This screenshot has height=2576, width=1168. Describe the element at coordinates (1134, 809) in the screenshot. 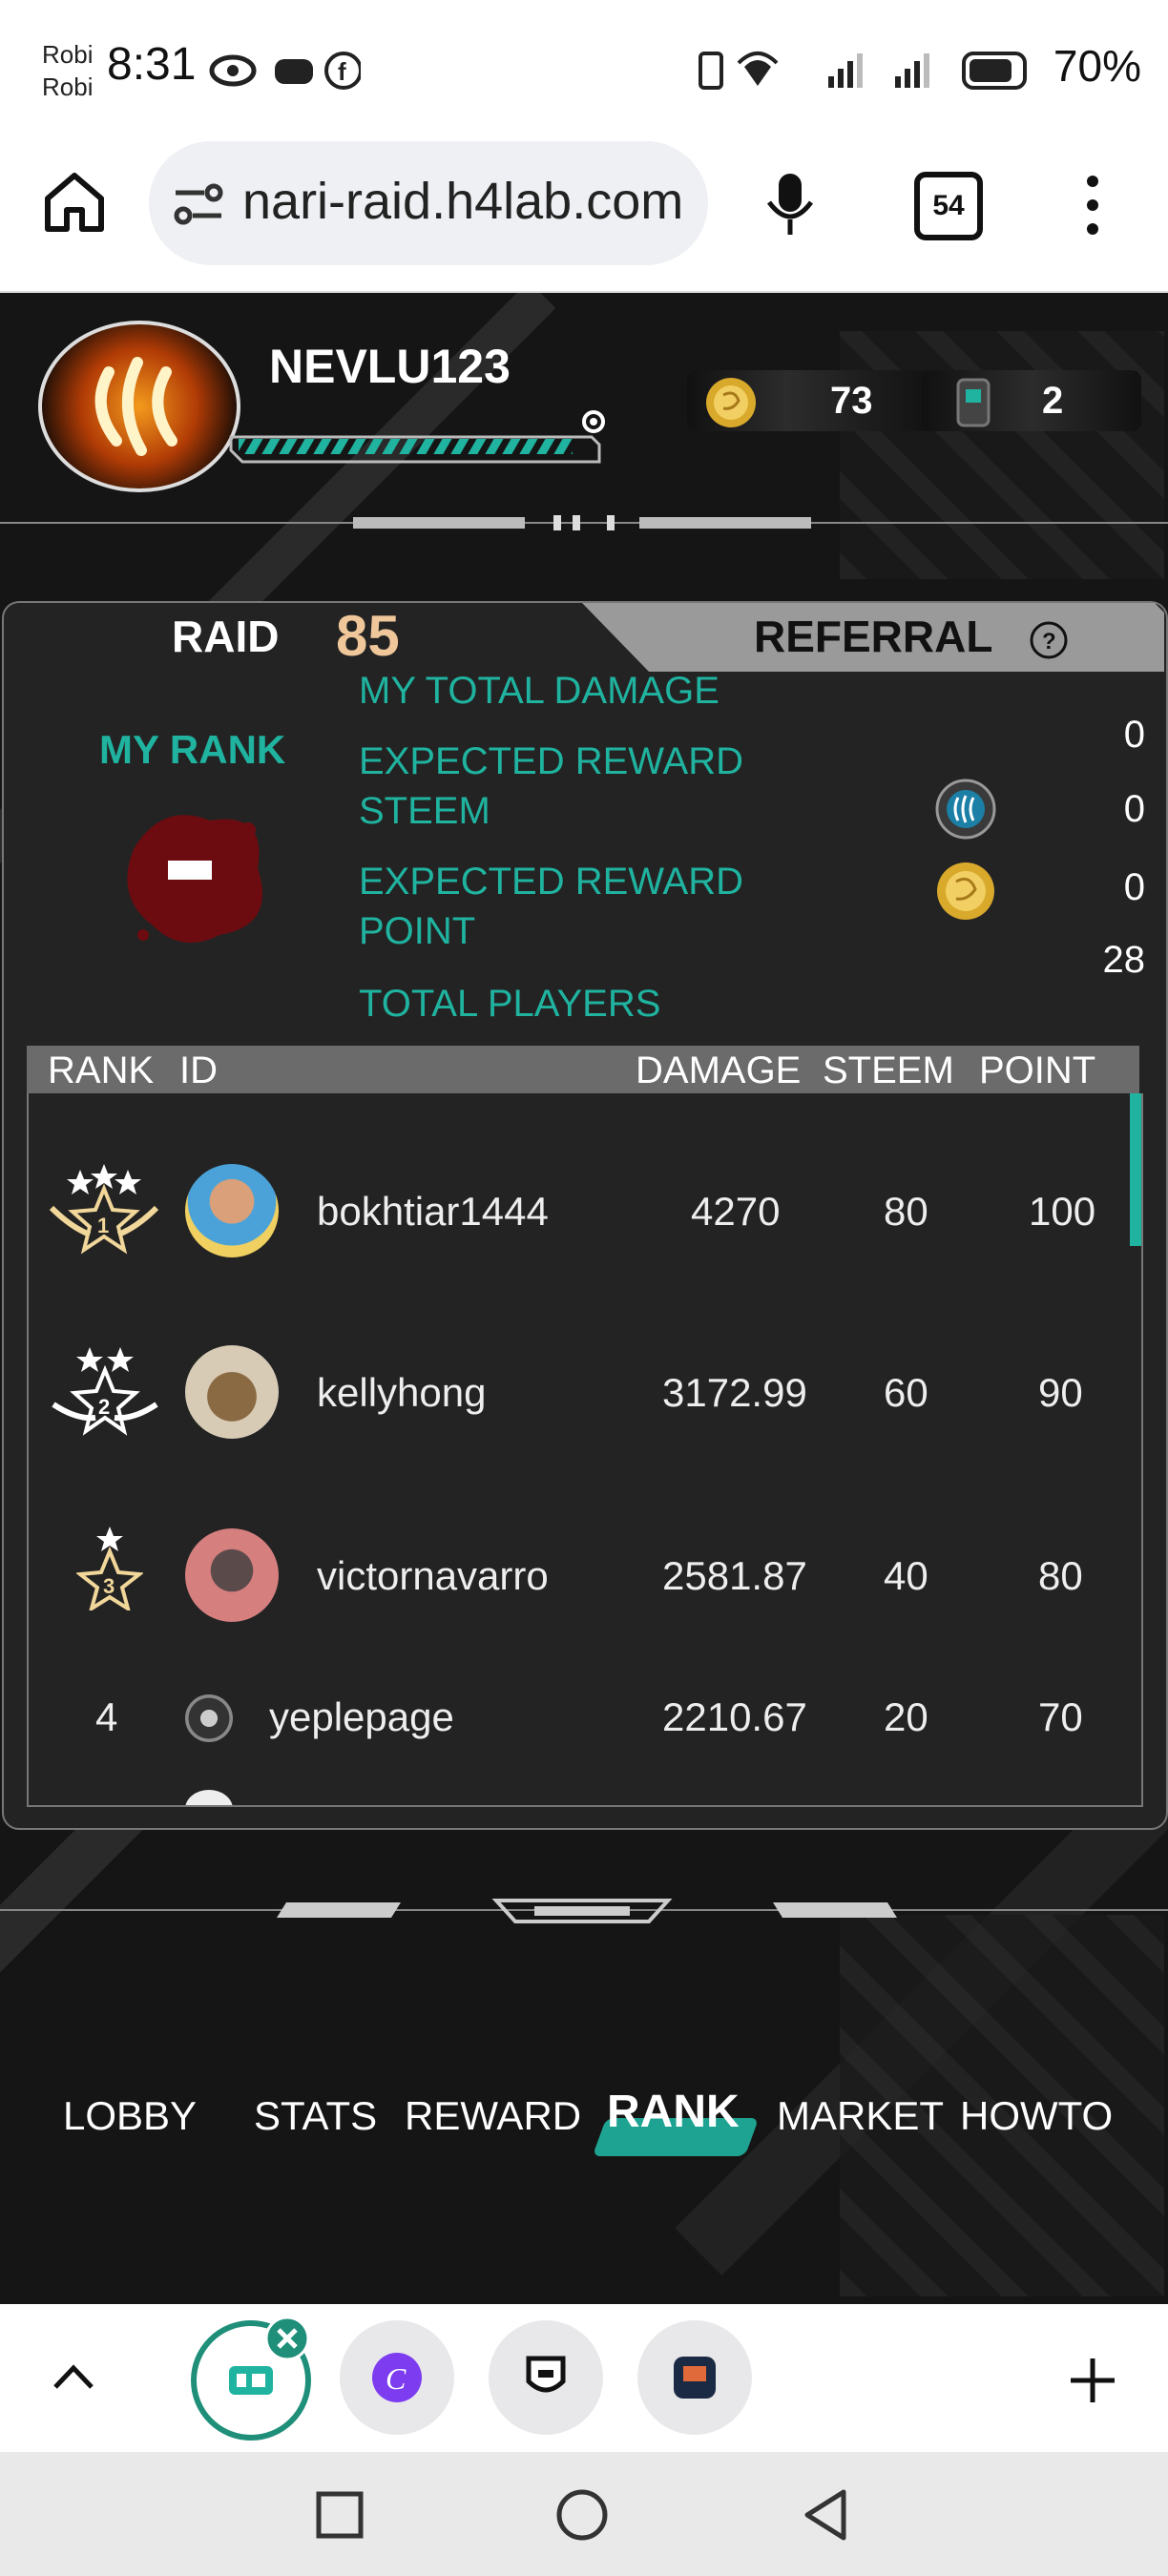

I see `reward-steem-value: 0` at that location.